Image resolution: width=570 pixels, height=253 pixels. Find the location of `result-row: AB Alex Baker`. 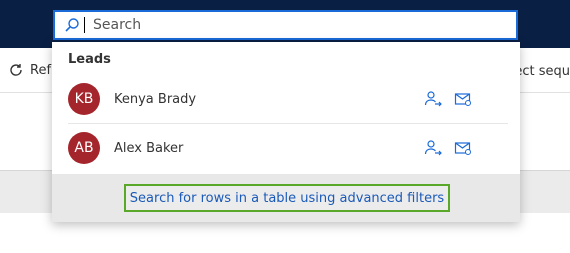

result-row: AB Alex Baker is located at coordinates (288, 148).